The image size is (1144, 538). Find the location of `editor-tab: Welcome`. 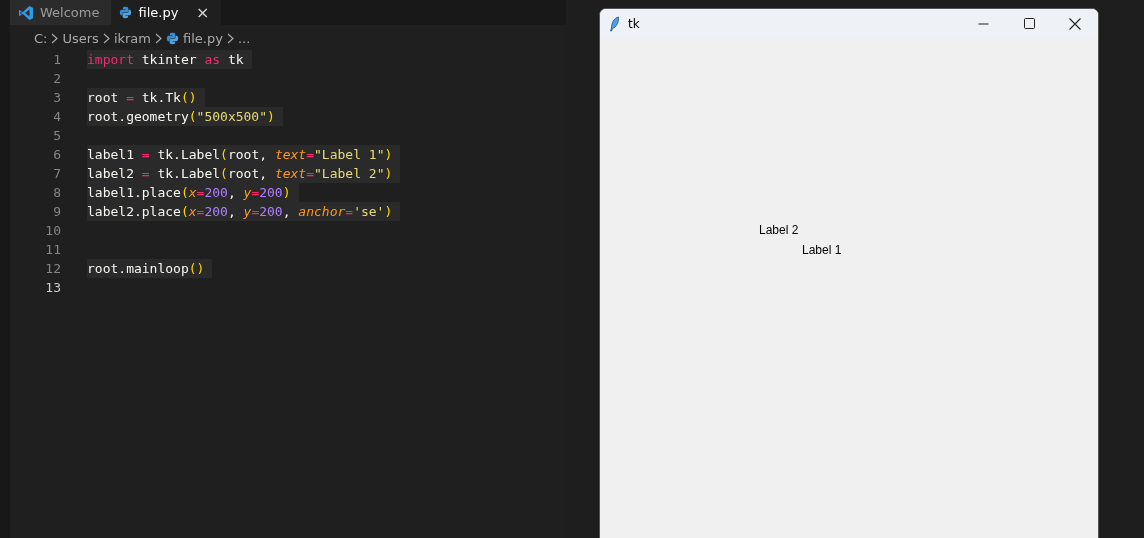

editor-tab: Welcome is located at coordinates (61, 12).